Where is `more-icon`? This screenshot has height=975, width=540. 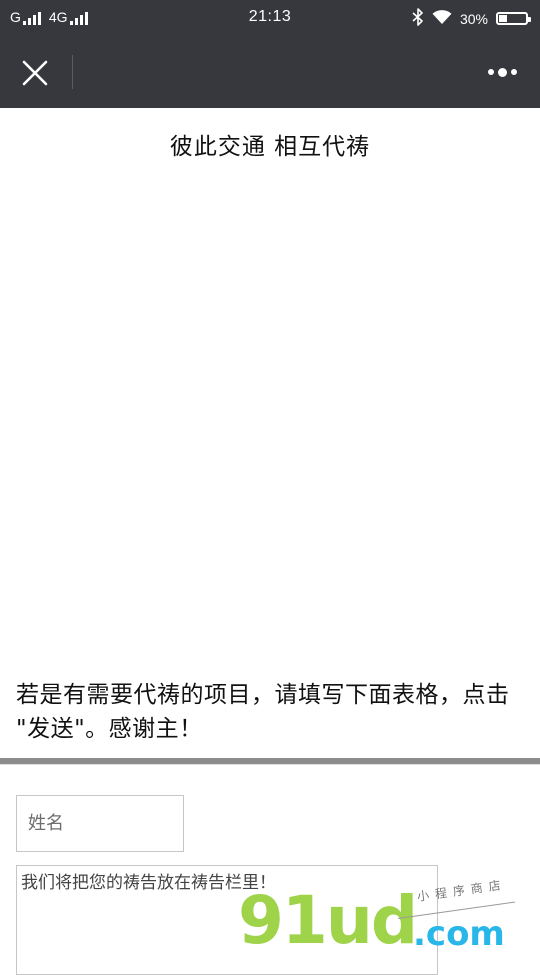
more-icon is located at coordinates (502, 72).